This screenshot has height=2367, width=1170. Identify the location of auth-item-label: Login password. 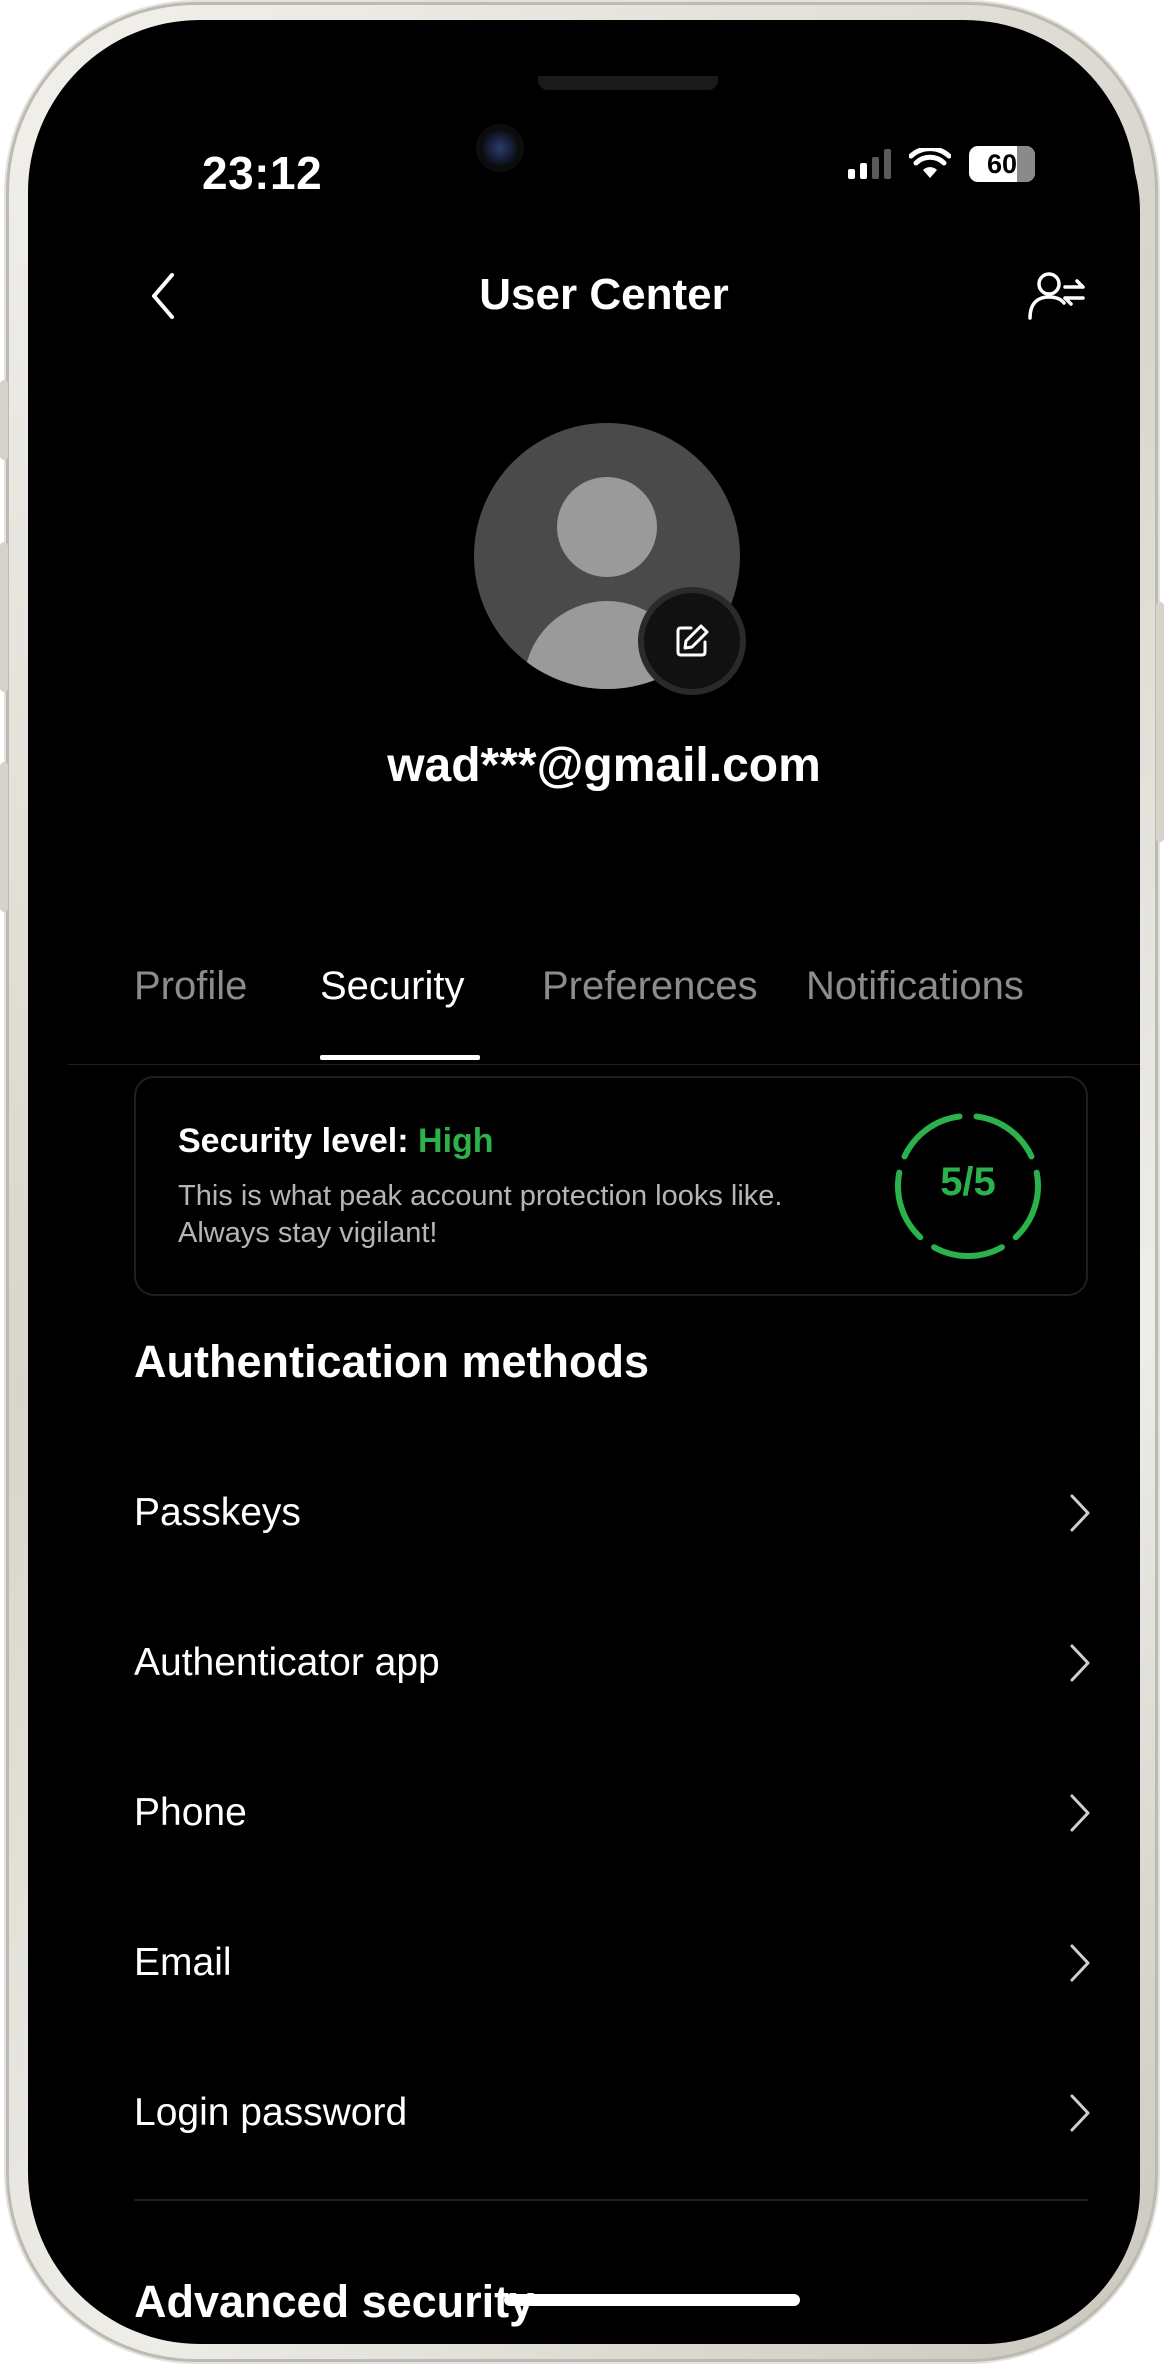
(271, 2112).